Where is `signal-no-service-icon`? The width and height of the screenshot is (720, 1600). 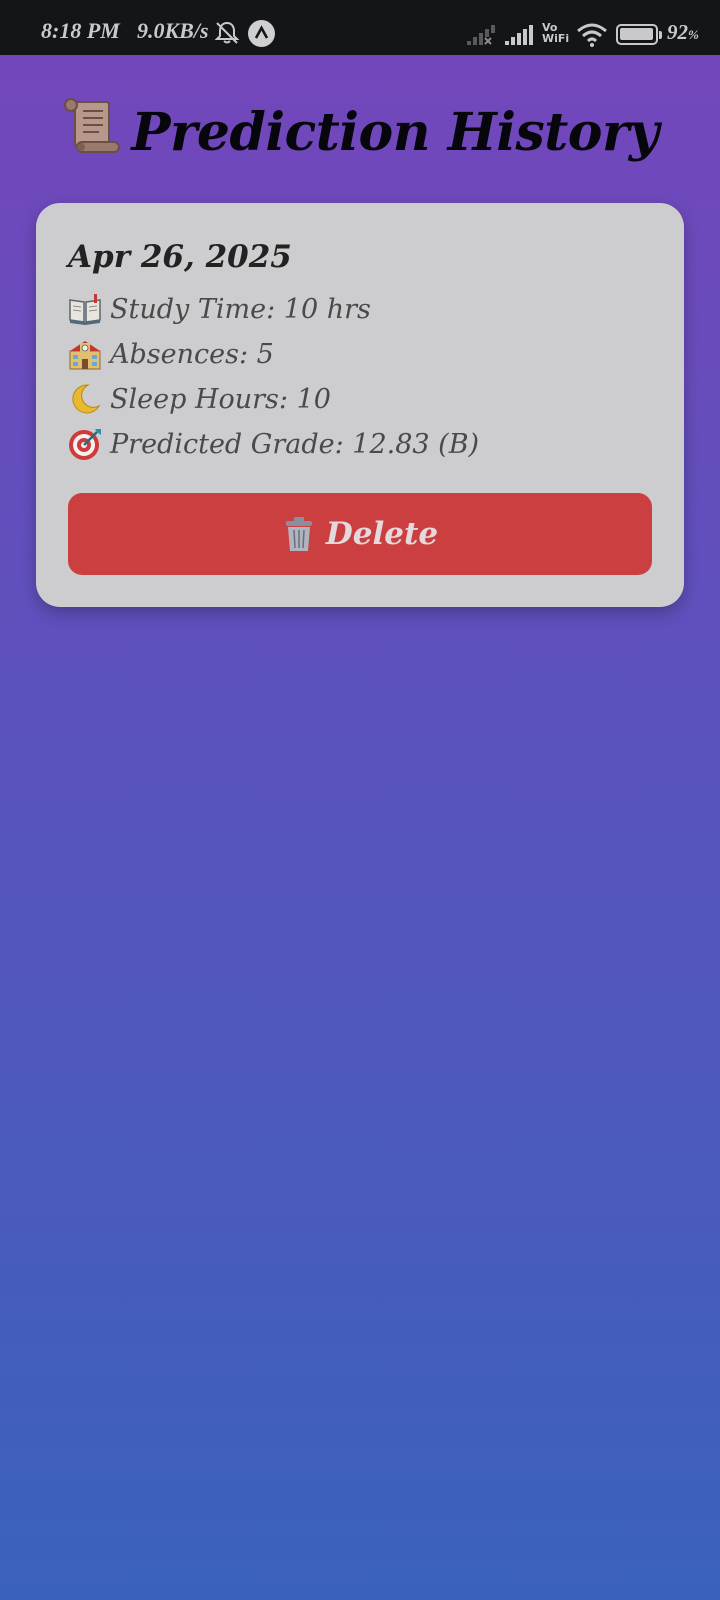
signal-no-service-icon is located at coordinates (481, 35).